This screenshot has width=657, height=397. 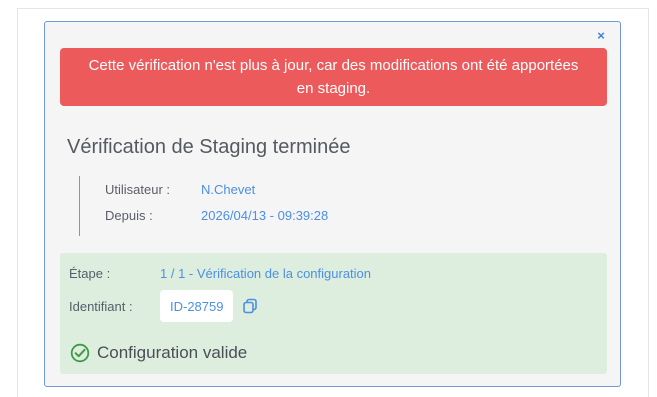 What do you see at coordinates (90, 273) in the screenshot?
I see `stage-label: Étape :` at bounding box center [90, 273].